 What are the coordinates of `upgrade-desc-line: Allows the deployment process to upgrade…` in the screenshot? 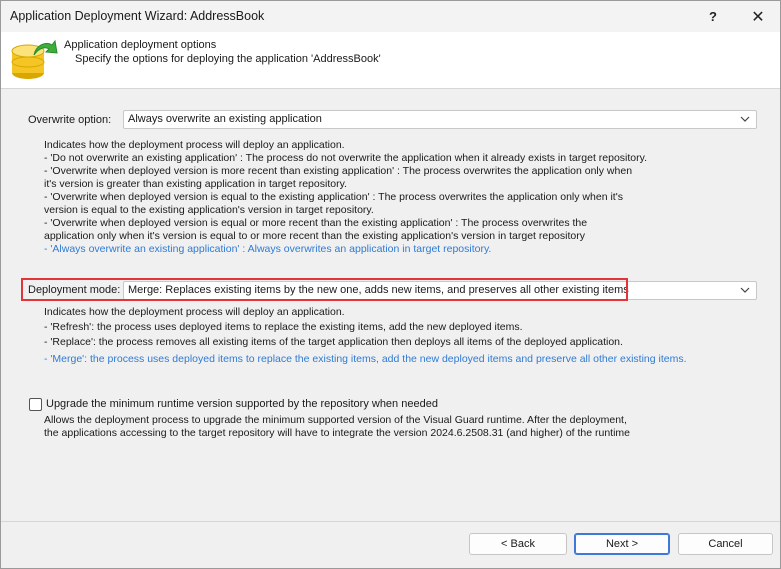 It's located at (335, 420).